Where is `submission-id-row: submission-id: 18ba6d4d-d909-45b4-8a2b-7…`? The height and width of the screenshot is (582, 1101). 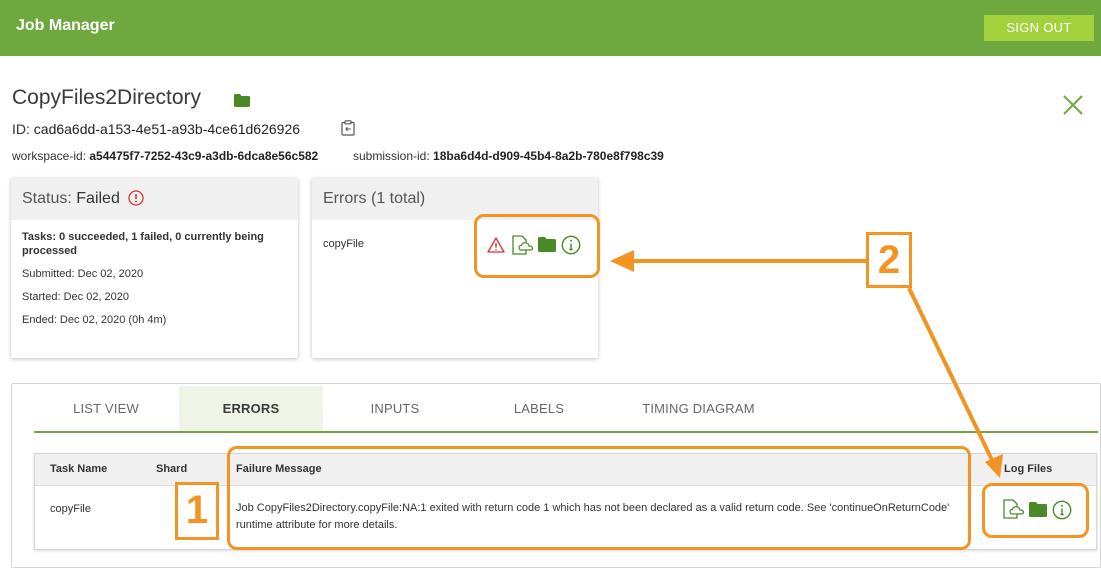
submission-id-row: submission-id: 18ba6d4d-d909-45b4-8a2b-7… is located at coordinates (508, 156).